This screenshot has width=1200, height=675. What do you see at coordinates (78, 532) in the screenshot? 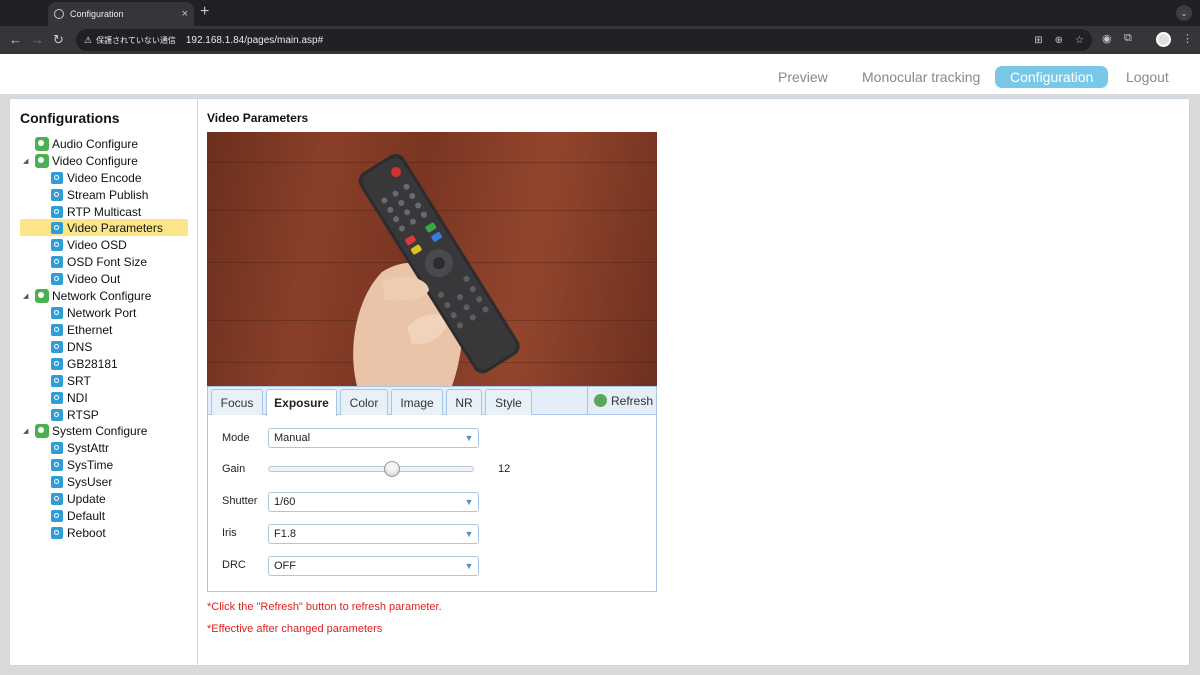
I see `tree-reboot: Reboot` at bounding box center [78, 532].